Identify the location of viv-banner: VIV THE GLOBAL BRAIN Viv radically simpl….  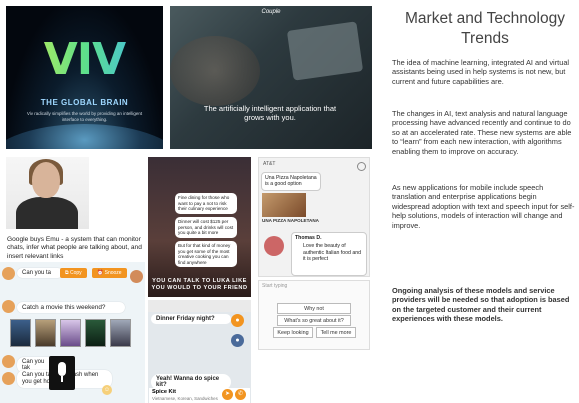
(84, 77).